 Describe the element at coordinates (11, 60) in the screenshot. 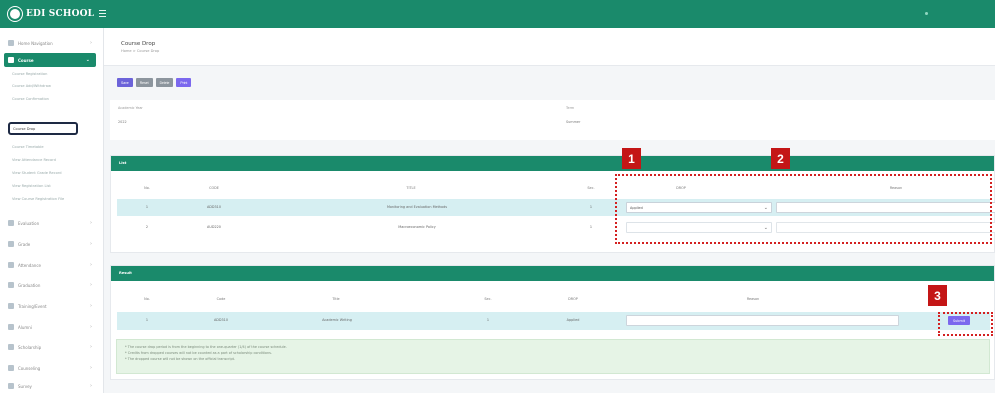

I see `book-icon` at that location.